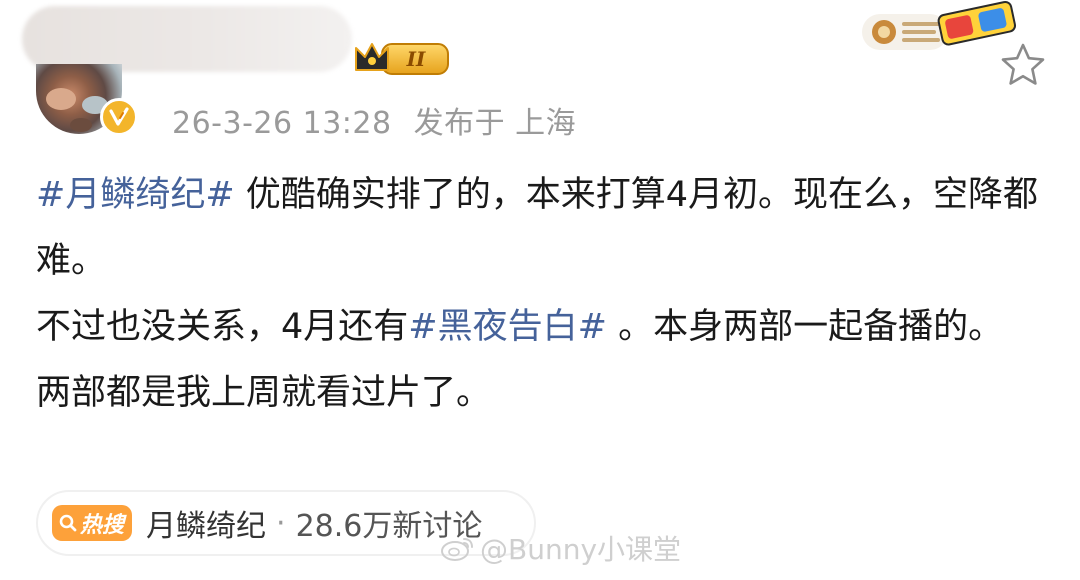 The height and width of the screenshot is (580, 1080). I want to click on hot-search-tag-label: 热搜, so click(102, 525).